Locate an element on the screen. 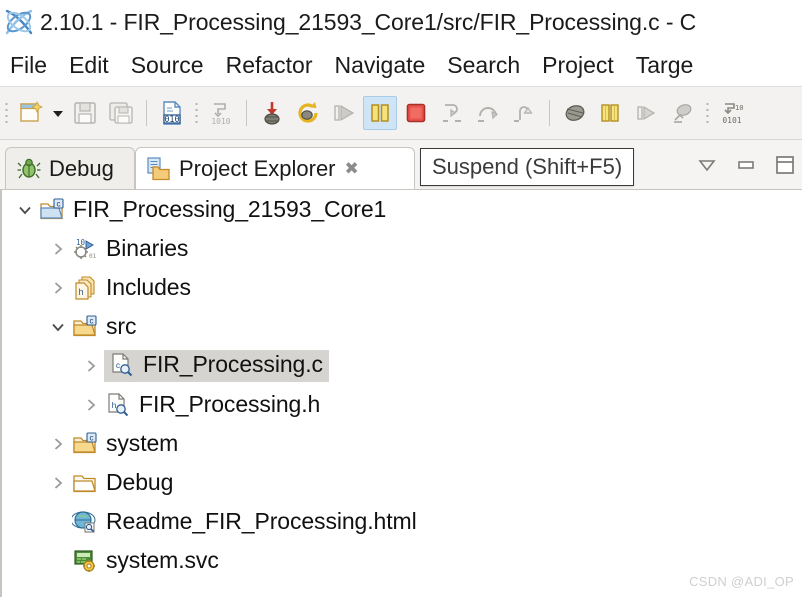  step-over-button is located at coordinates (488, 113).